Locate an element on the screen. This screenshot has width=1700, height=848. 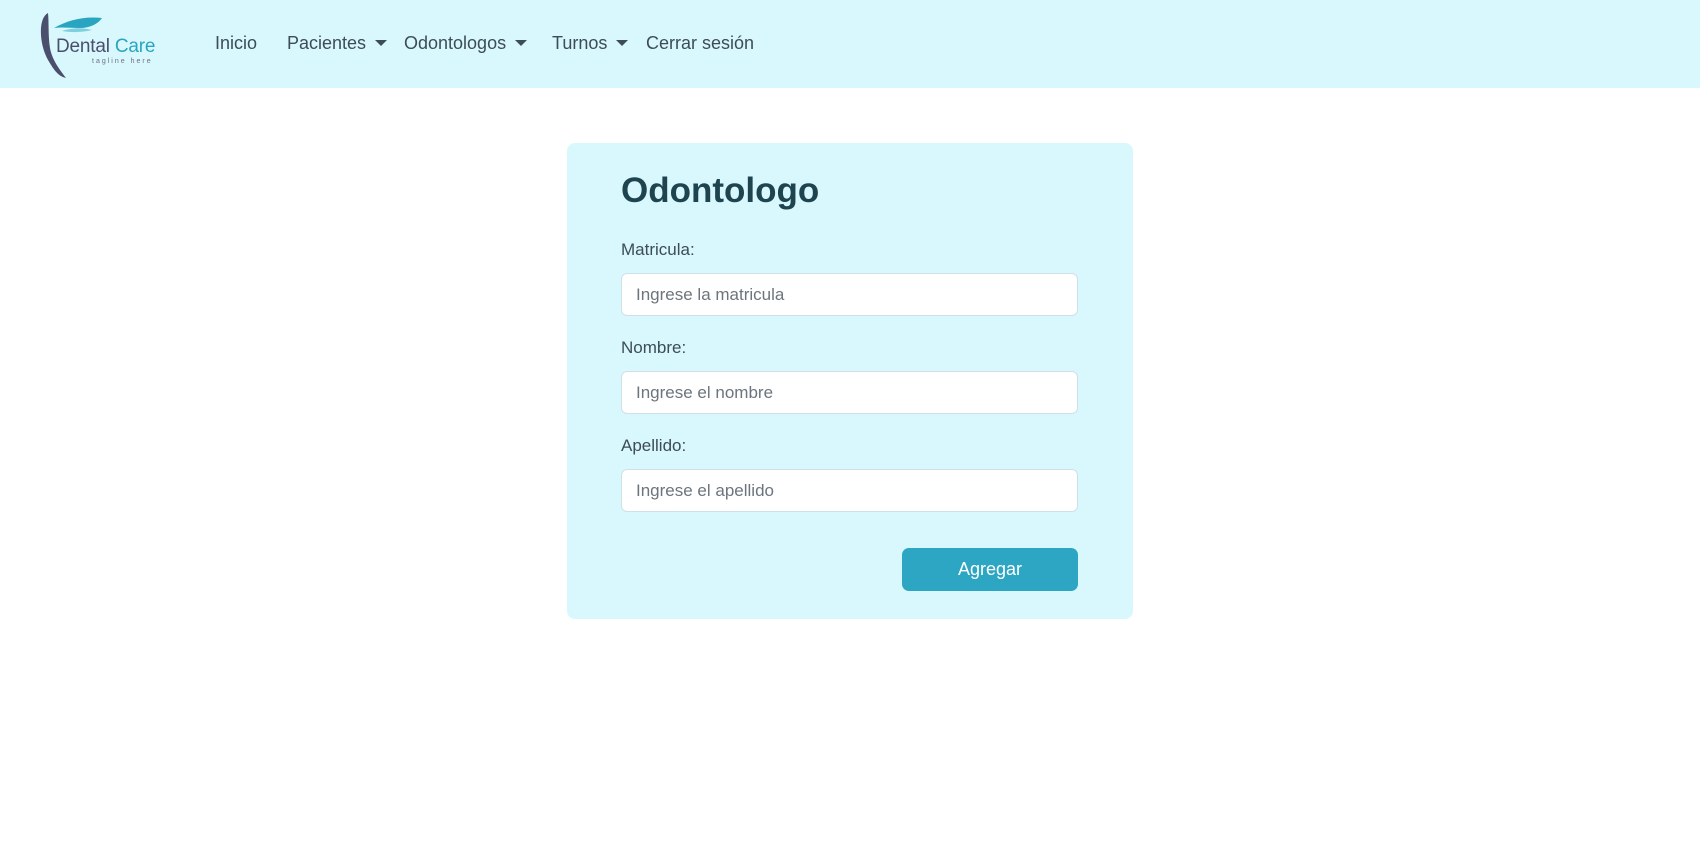
logo-text-dental: Dental is located at coordinates (83, 46).